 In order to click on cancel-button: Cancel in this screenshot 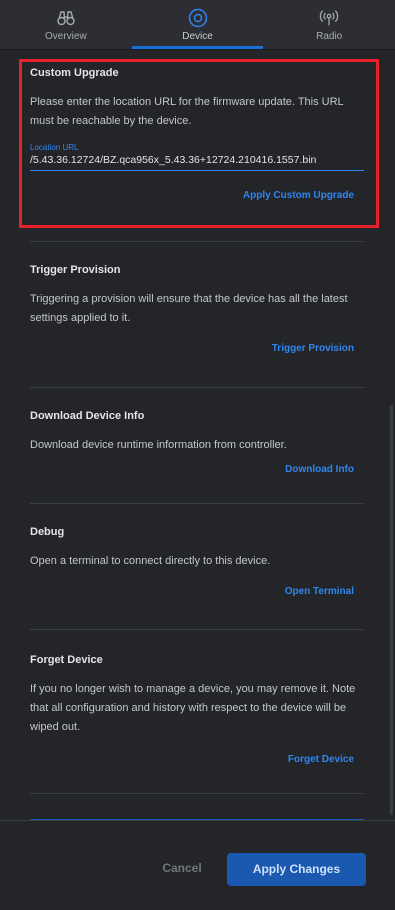, I will do `click(182, 868)`.